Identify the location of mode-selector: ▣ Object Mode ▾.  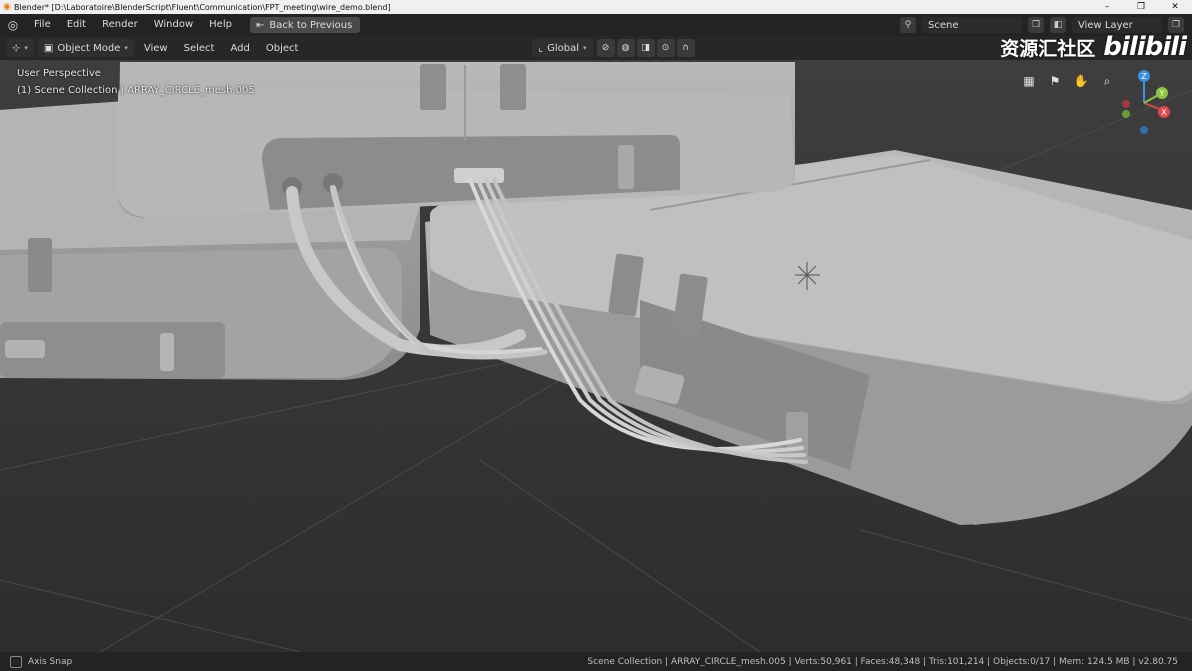
(85, 48).